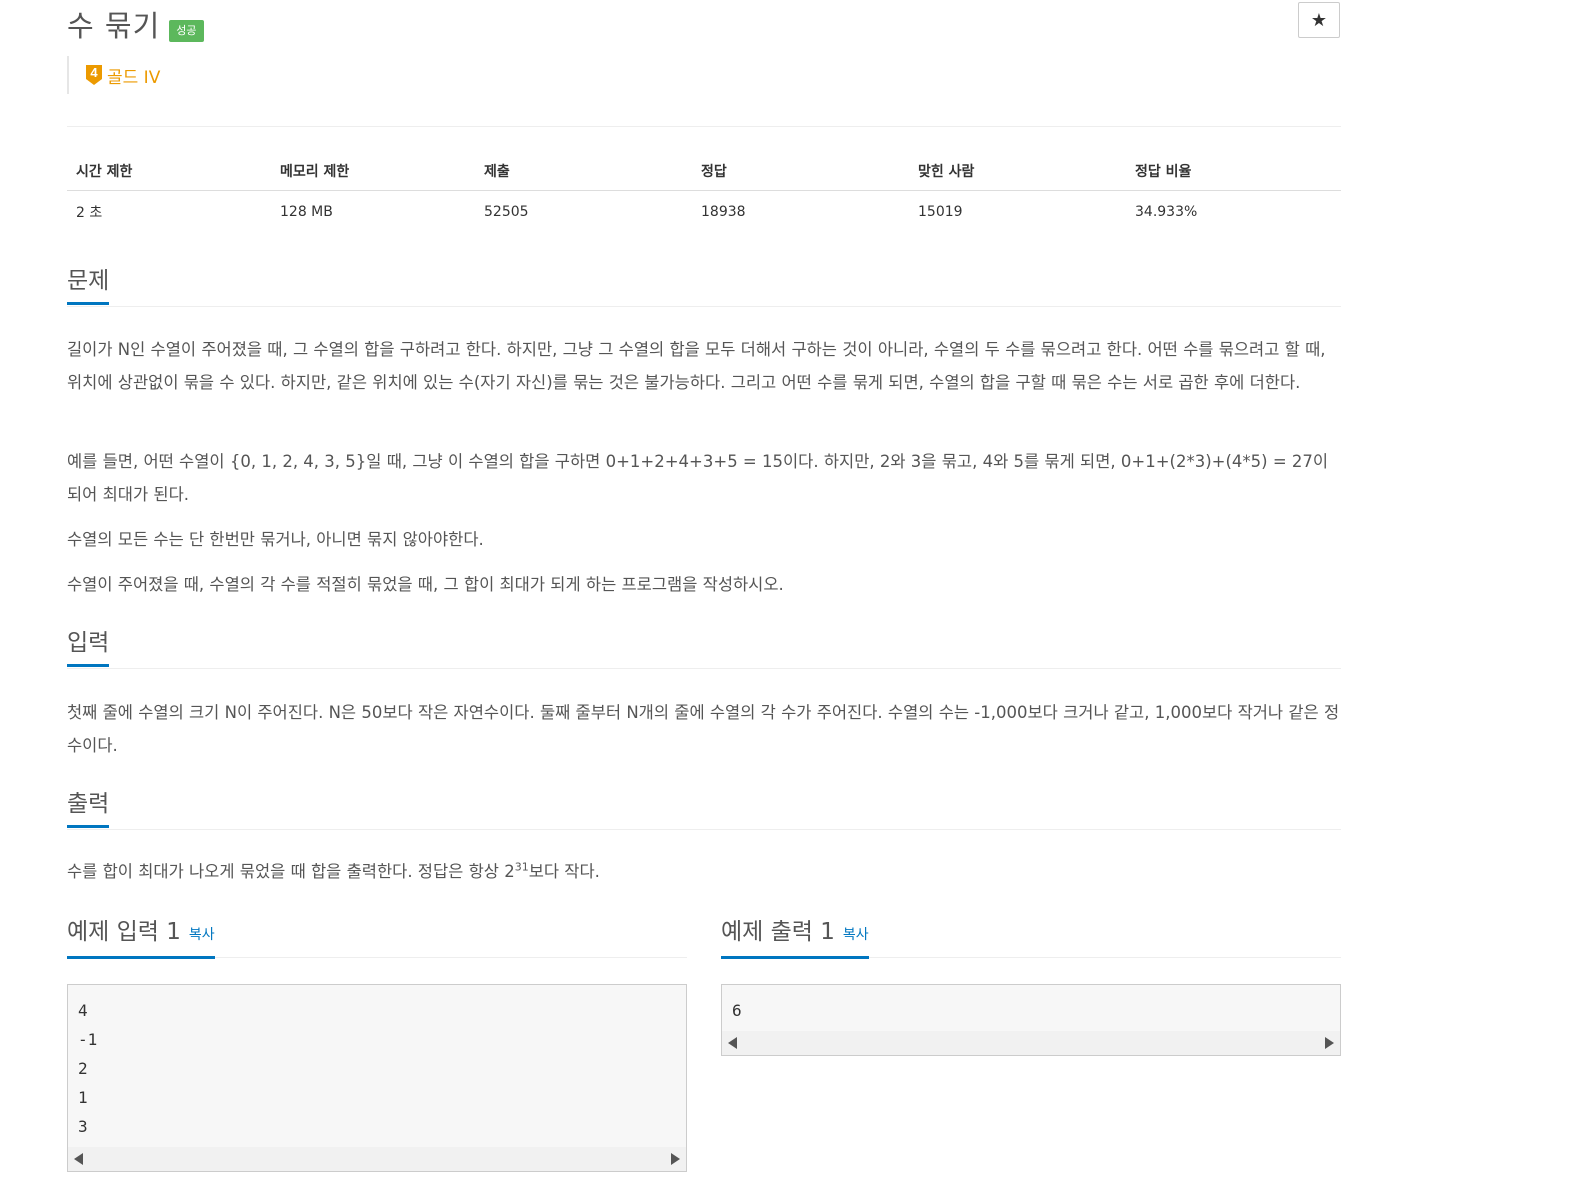  I want to click on favorite-star-button: ★, so click(1319, 20).